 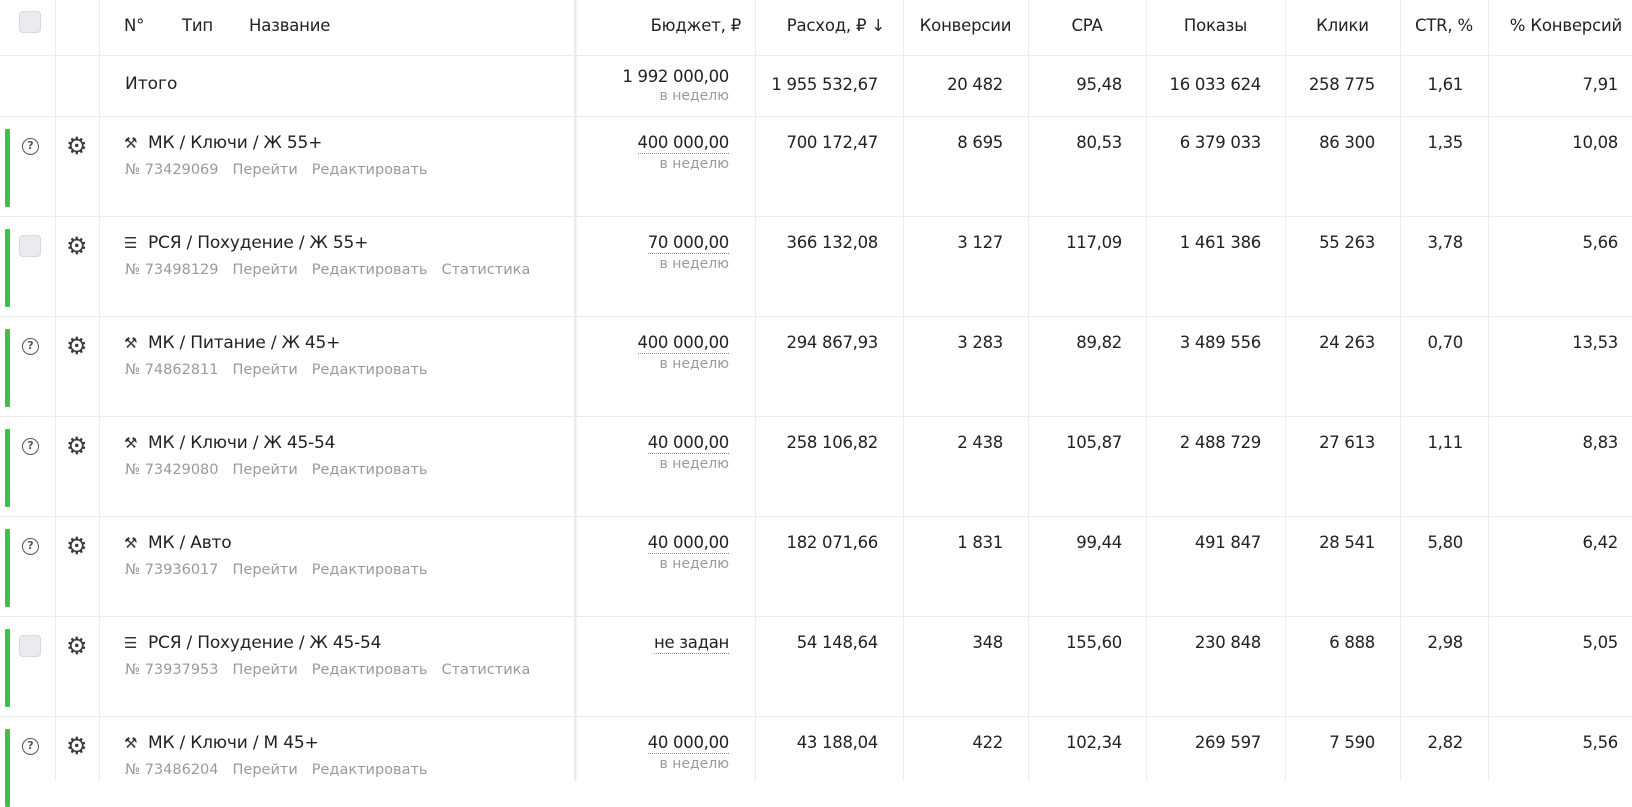 What do you see at coordinates (190, 543) in the screenshot?
I see `campaign-name-text: МК / Авто` at bounding box center [190, 543].